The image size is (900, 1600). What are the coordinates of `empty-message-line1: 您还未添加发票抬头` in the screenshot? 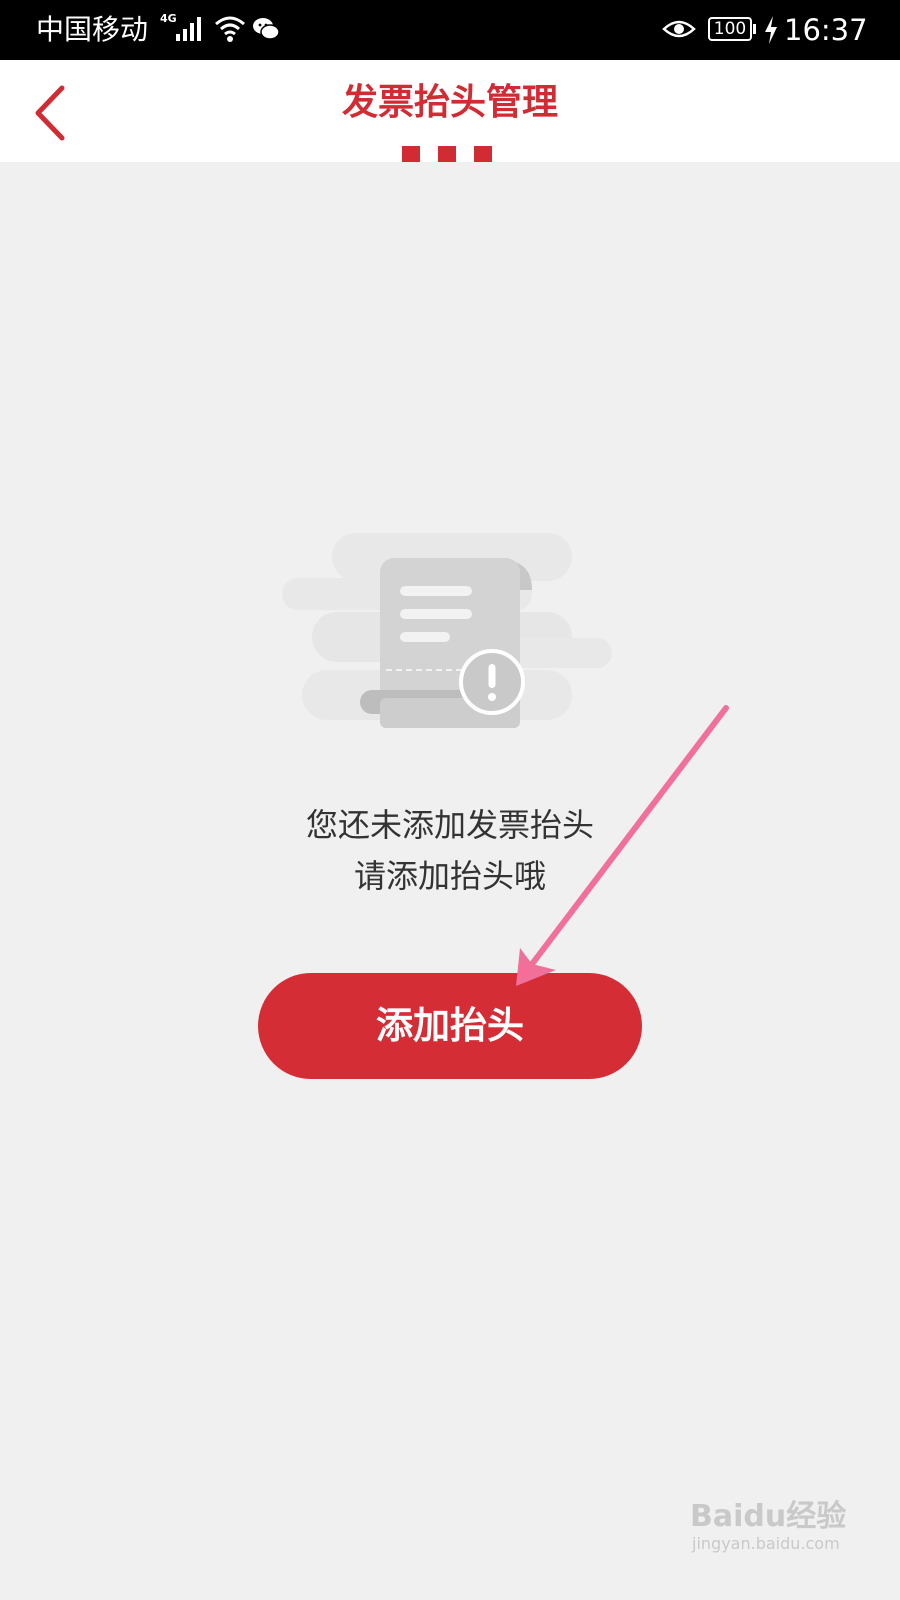 It's located at (449, 825).